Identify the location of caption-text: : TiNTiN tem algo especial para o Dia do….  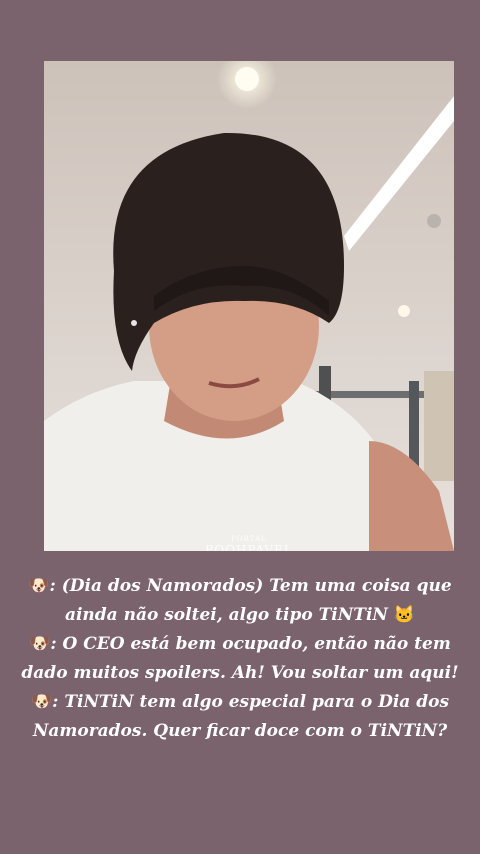
(251, 702).